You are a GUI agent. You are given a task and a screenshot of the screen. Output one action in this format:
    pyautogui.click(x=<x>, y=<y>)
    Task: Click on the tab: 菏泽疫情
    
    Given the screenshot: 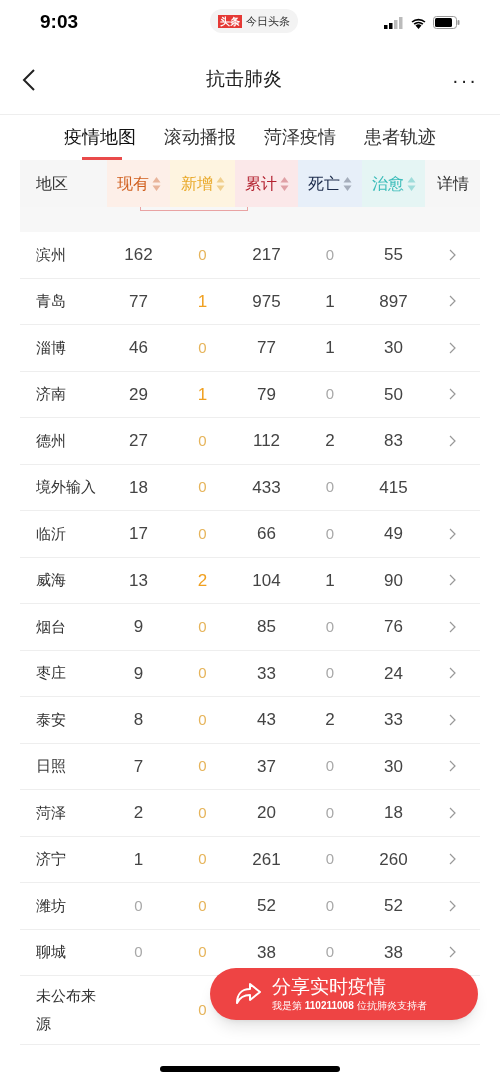 What is the action you would take?
    pyautogui.click(x=300, y=137)
    